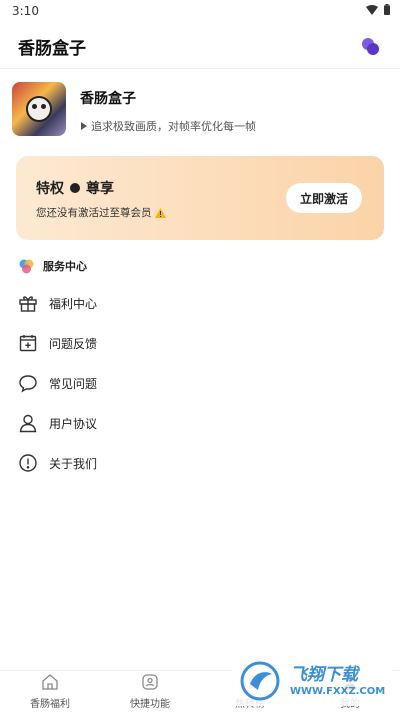 This screenshot has width=400, height=714. Describe the element at coordinates (200, 12) in the screenshot. I see `status-bar: 3:10` at that location.